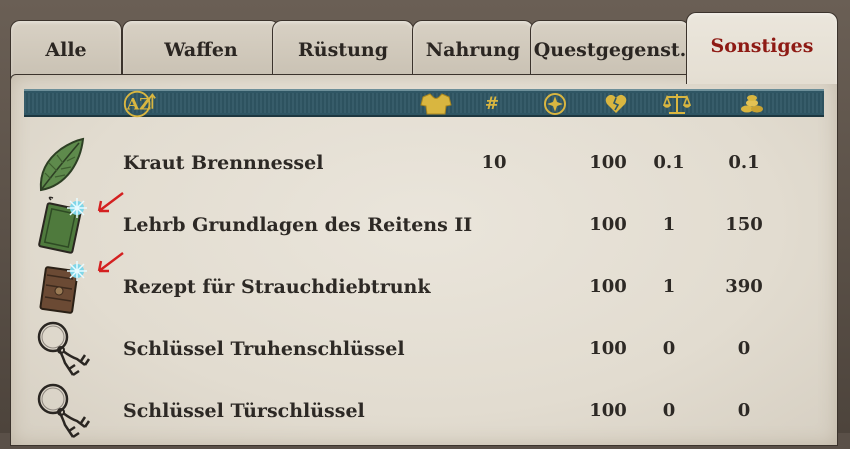 Image resolution: width=850 pixels, height=449 pixels. Describe the element at coordinates (343, 51) in the screenshot. I see `tab-ruestung: Rüstung` at that location.